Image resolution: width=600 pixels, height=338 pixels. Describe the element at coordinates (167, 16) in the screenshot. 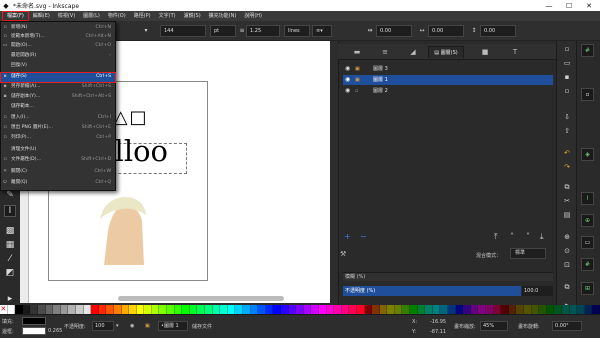

I see `menu-text: 文字(T)` at that location.